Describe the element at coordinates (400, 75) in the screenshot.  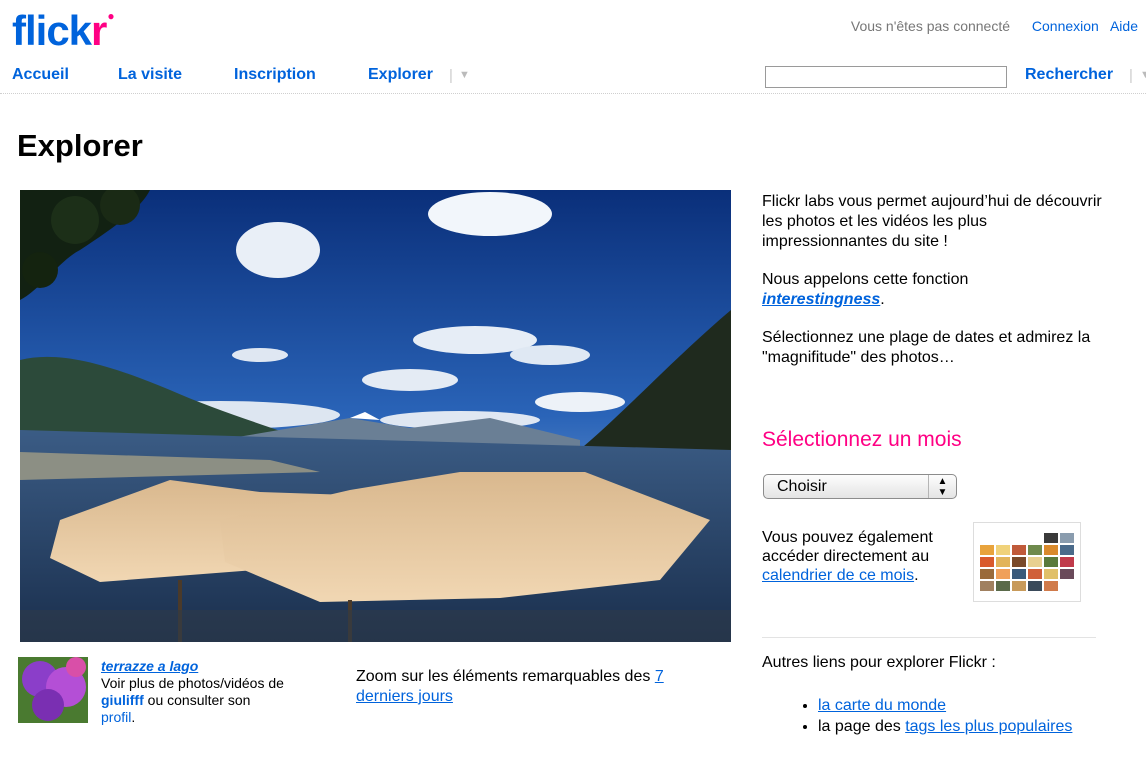
I see `nav-explore: Explorer` at that location.